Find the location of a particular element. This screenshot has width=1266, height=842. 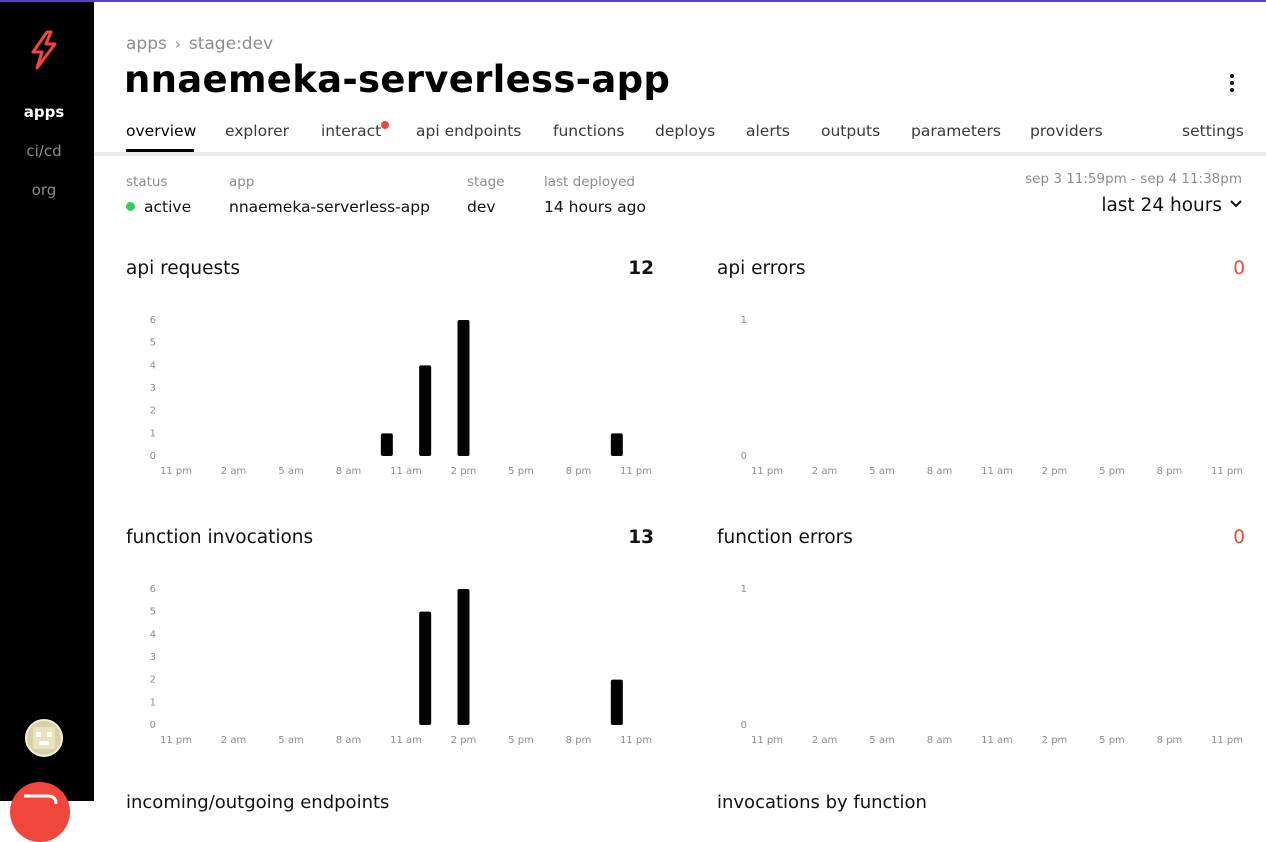

panel-title: function errors is located at coordinates (785, 537).